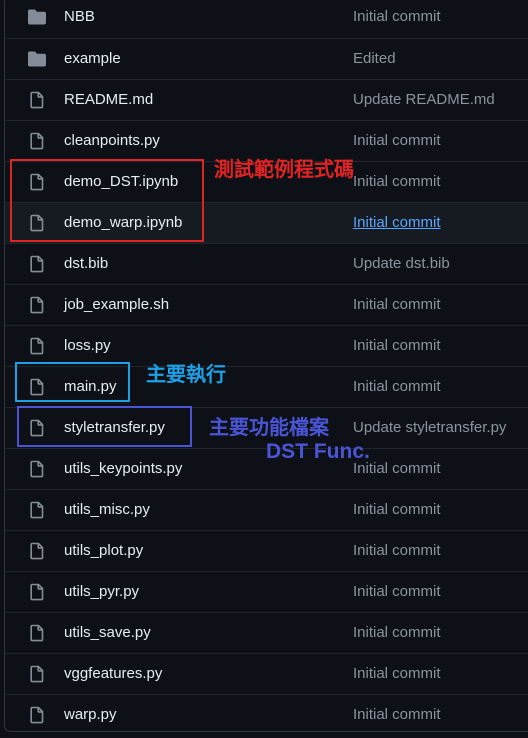 This screenshot has height=738, width=528. I want to click on file-name-link: vggfeatures.py, so click(113, 673).